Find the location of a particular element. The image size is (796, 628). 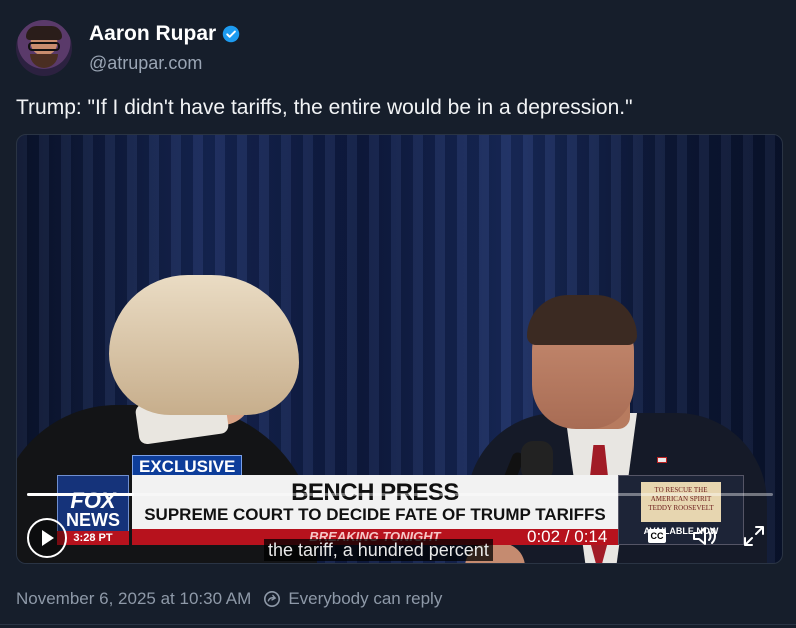

volume-icon is located at coordinates (705, 536).